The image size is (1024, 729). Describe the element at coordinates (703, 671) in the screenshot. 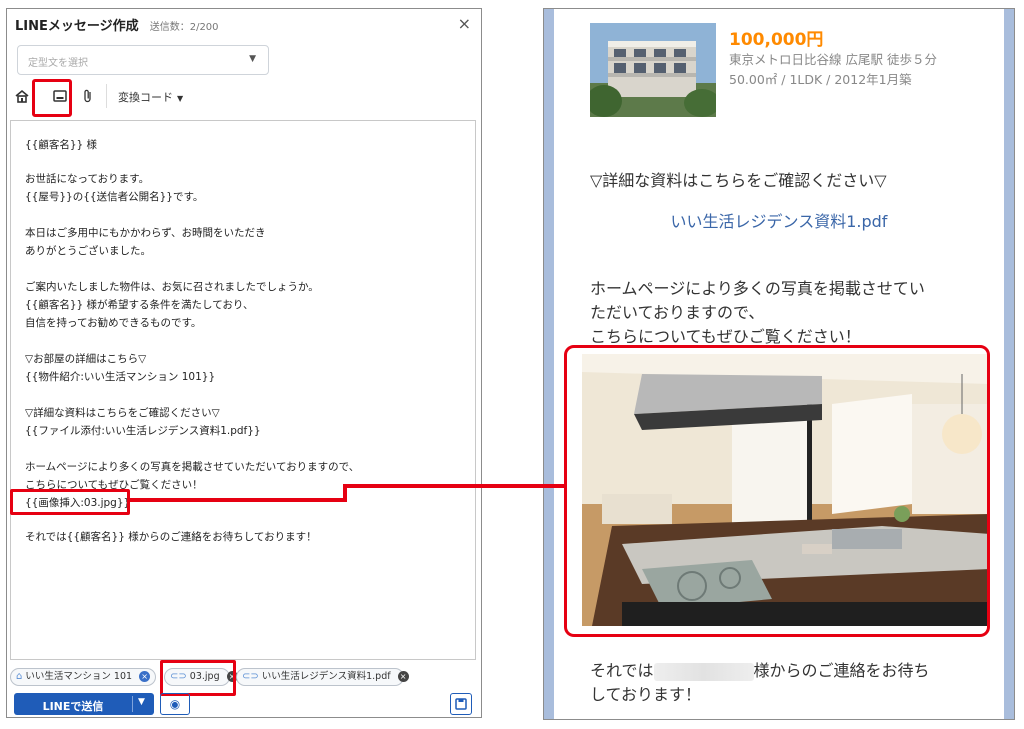

I see `blurred-customer-name` at that location.